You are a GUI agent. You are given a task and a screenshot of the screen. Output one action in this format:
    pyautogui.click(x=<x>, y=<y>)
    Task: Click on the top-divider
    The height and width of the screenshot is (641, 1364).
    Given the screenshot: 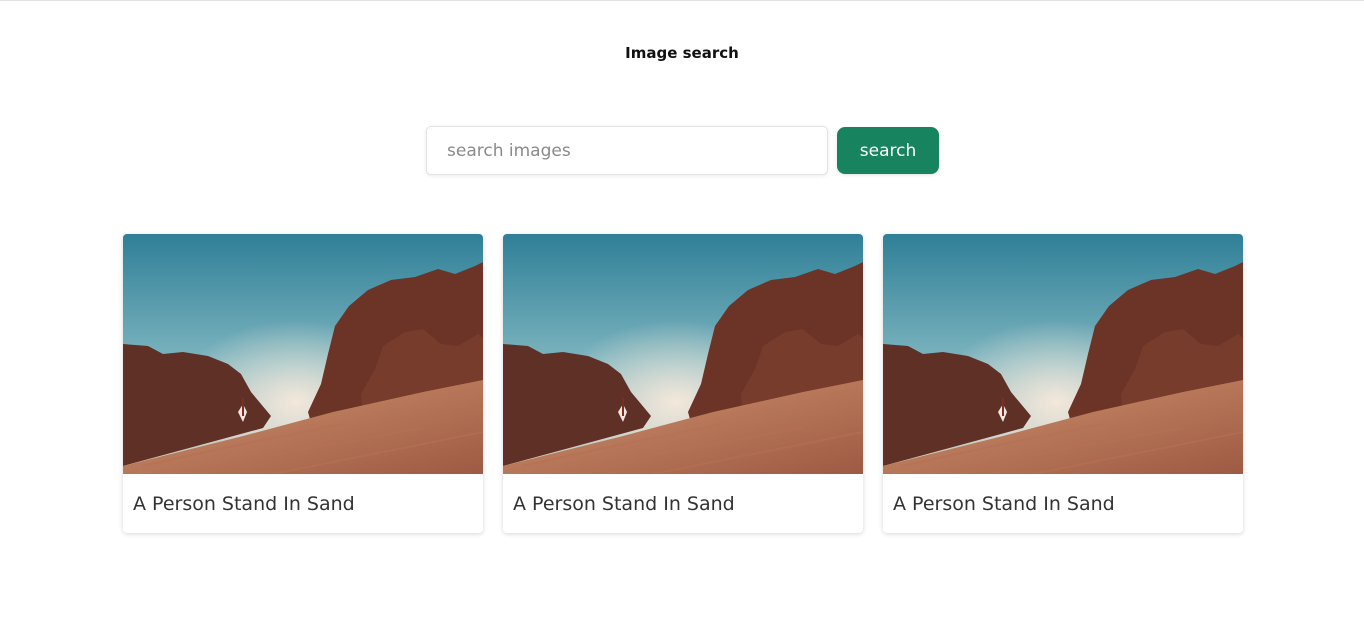 What is the action you would take?
    pyautogui.click(x=682, y=0)
    